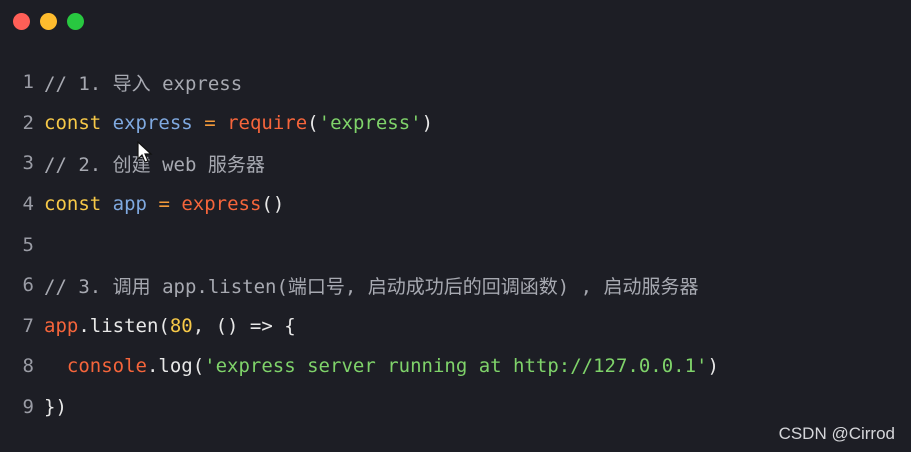 The height and width of the screenshot is (452, 911). What do you see at coordinates (313, 122) in the screenshot?
I see `code-token: (` at bounding box center [313, 122].